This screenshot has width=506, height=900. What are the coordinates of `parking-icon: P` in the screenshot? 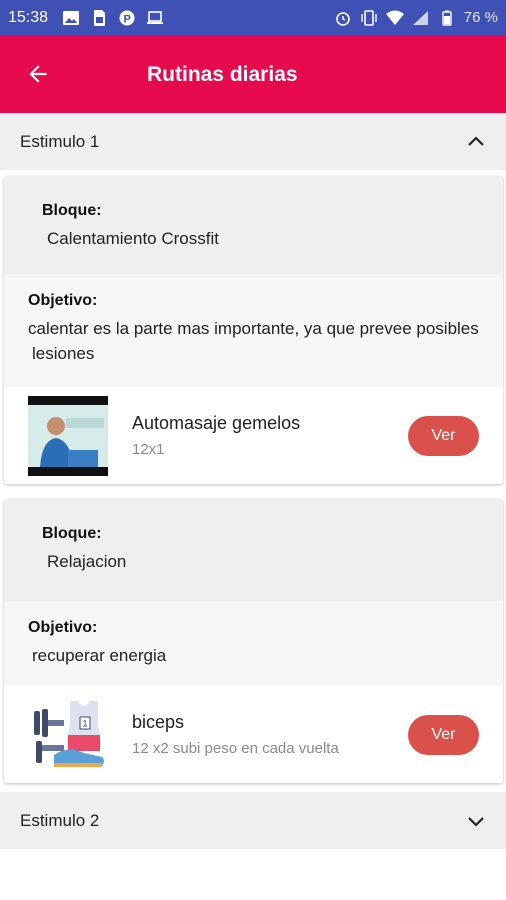 It's located at (127, 18).